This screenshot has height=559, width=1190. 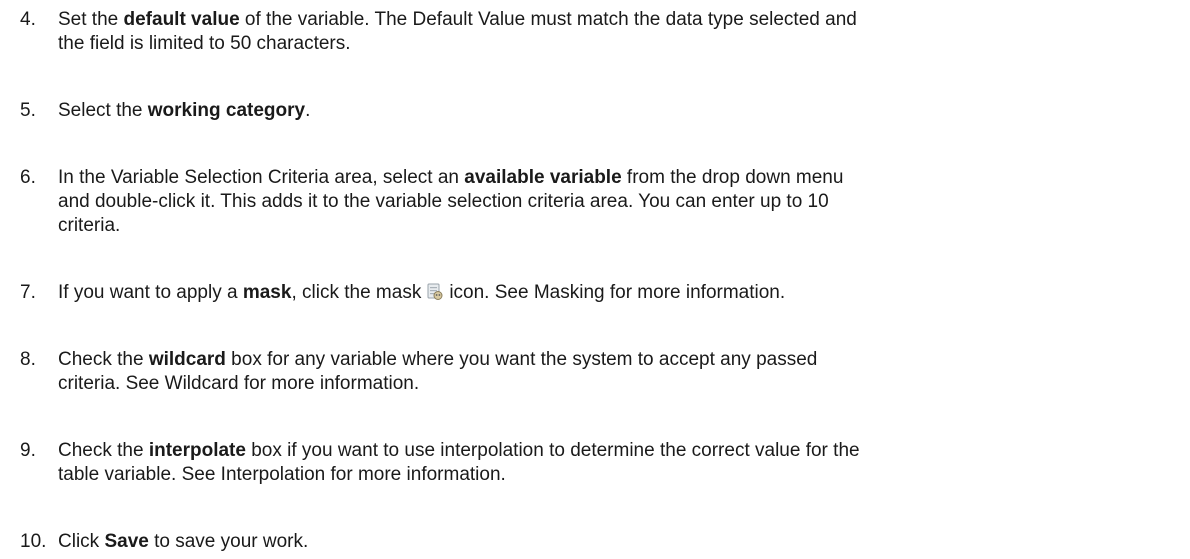 What do you see at coordinates (228, 541) in the screenshot?
I see `text-segment: to save your work.` at bounding box center [228, 541].